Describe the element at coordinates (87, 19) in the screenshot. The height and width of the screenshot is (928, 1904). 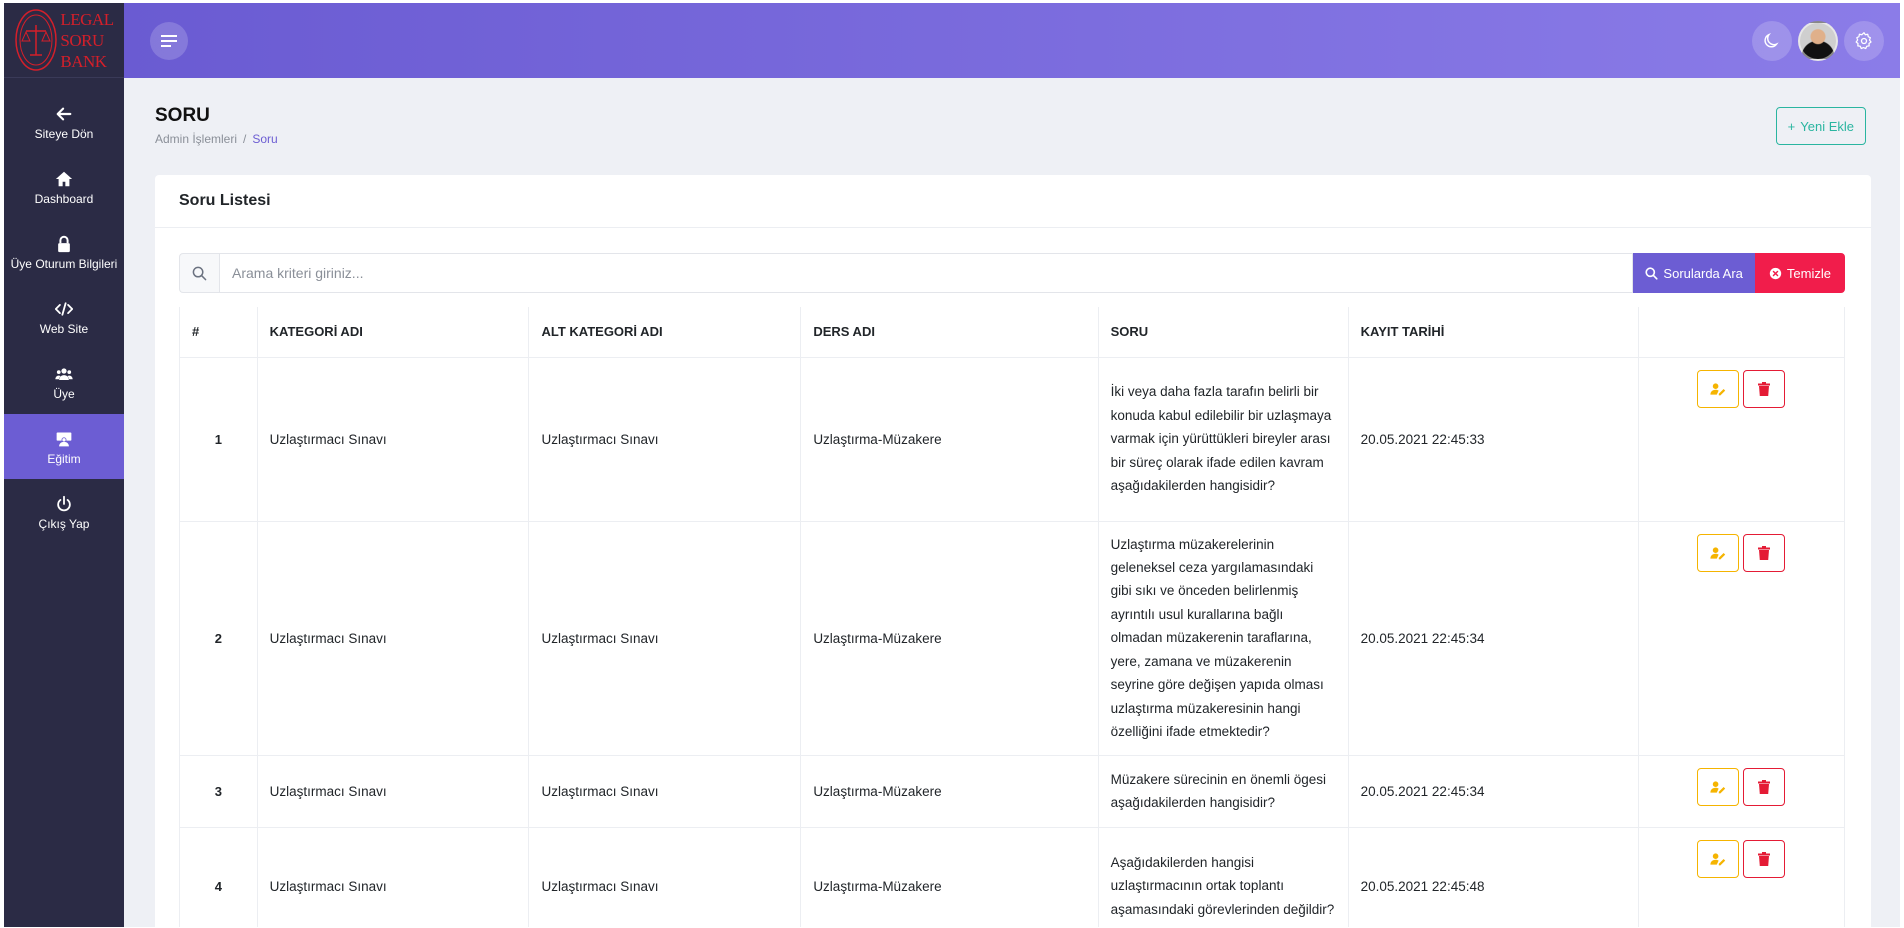
I see `logo-line-legal: LEGAL` at that location.